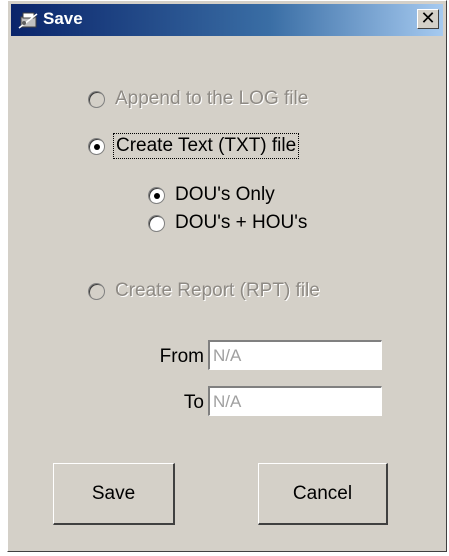  I want to click on create-rpt-label: Create Report (RPT) file, so click(217, 290).